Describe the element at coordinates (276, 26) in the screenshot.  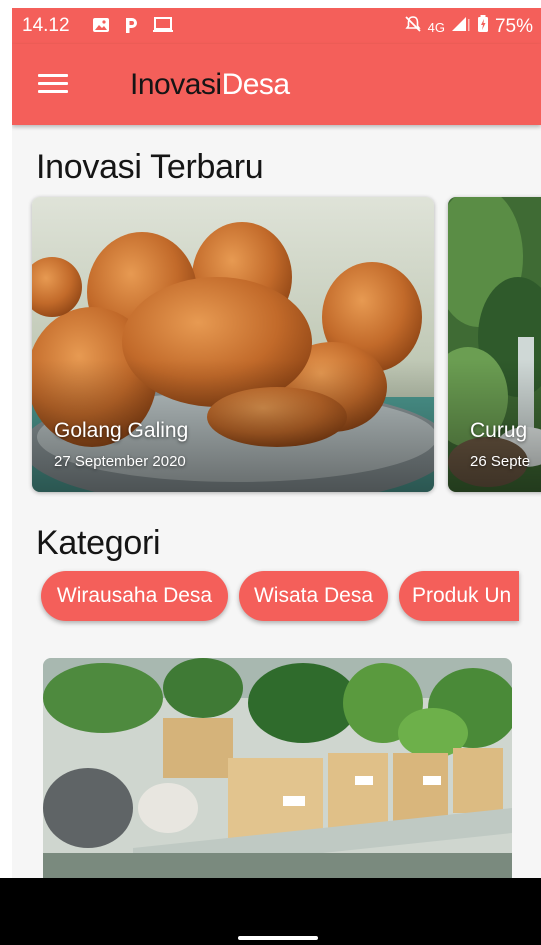
I see `status-bar: 14.12 4G 75%` at that location.